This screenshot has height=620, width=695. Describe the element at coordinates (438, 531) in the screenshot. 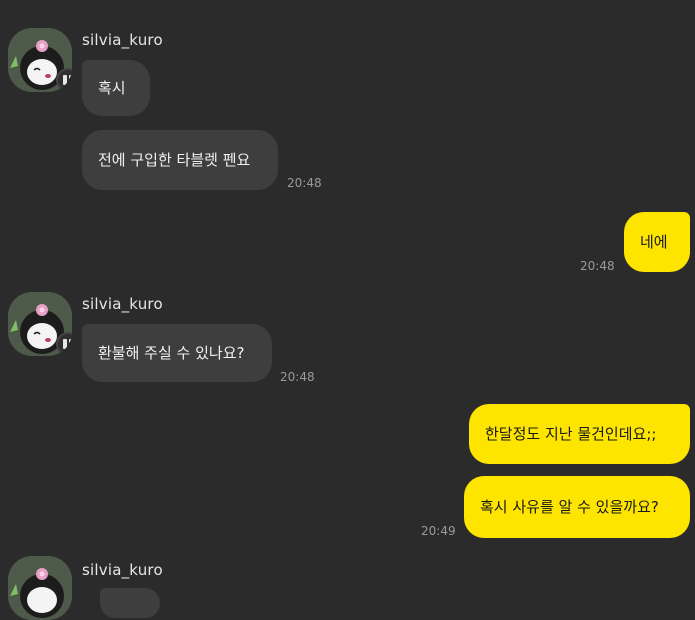

I see `message-timestamp: 20:49` at that location.